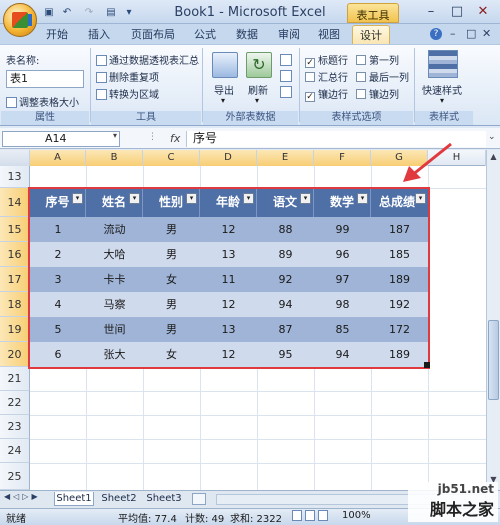 The width and height of the screenshot is (500, 525). What do you see at coordinates (225, 65) in the screenshot?
I see `export-icon` at bounding box center [225, 65].